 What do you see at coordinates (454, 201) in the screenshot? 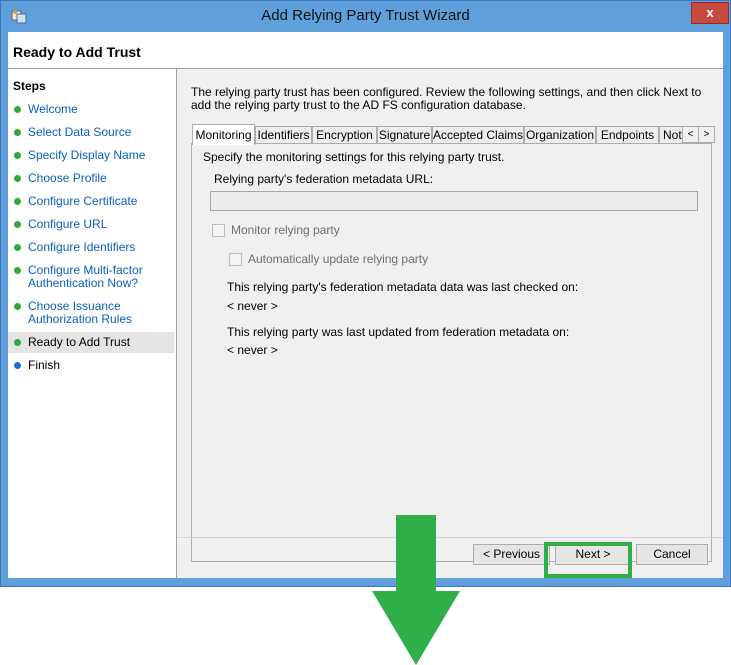
I see `metadata-url-input` at bounding box center [454, 201].